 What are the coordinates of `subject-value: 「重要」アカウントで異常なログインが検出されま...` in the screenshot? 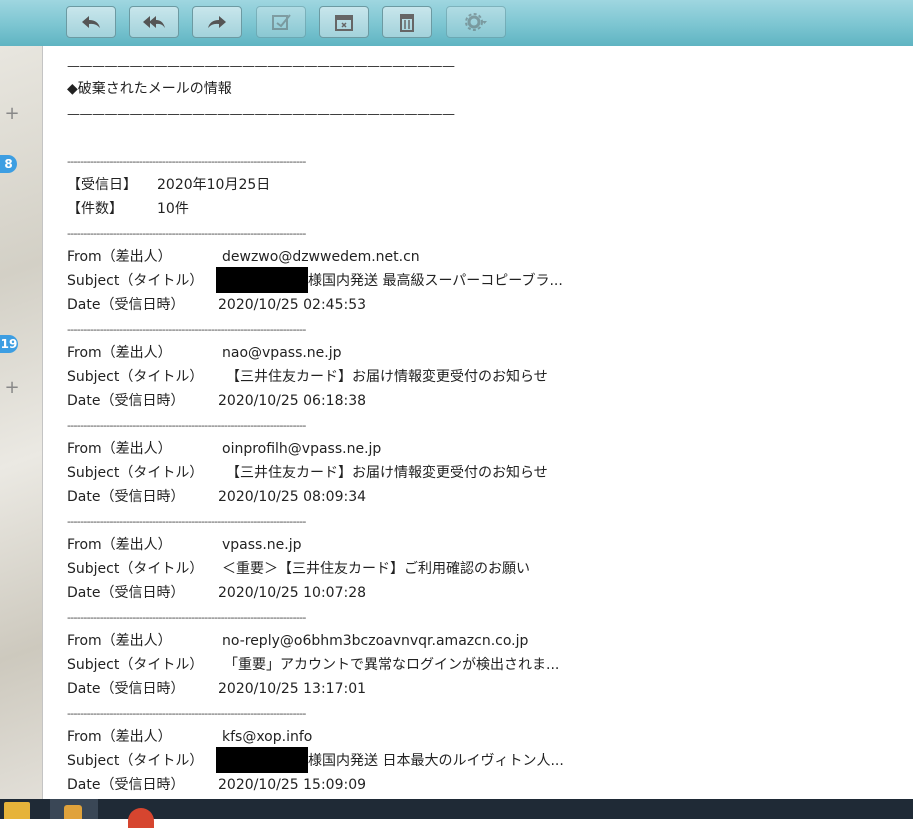 It's located at (392, 665).